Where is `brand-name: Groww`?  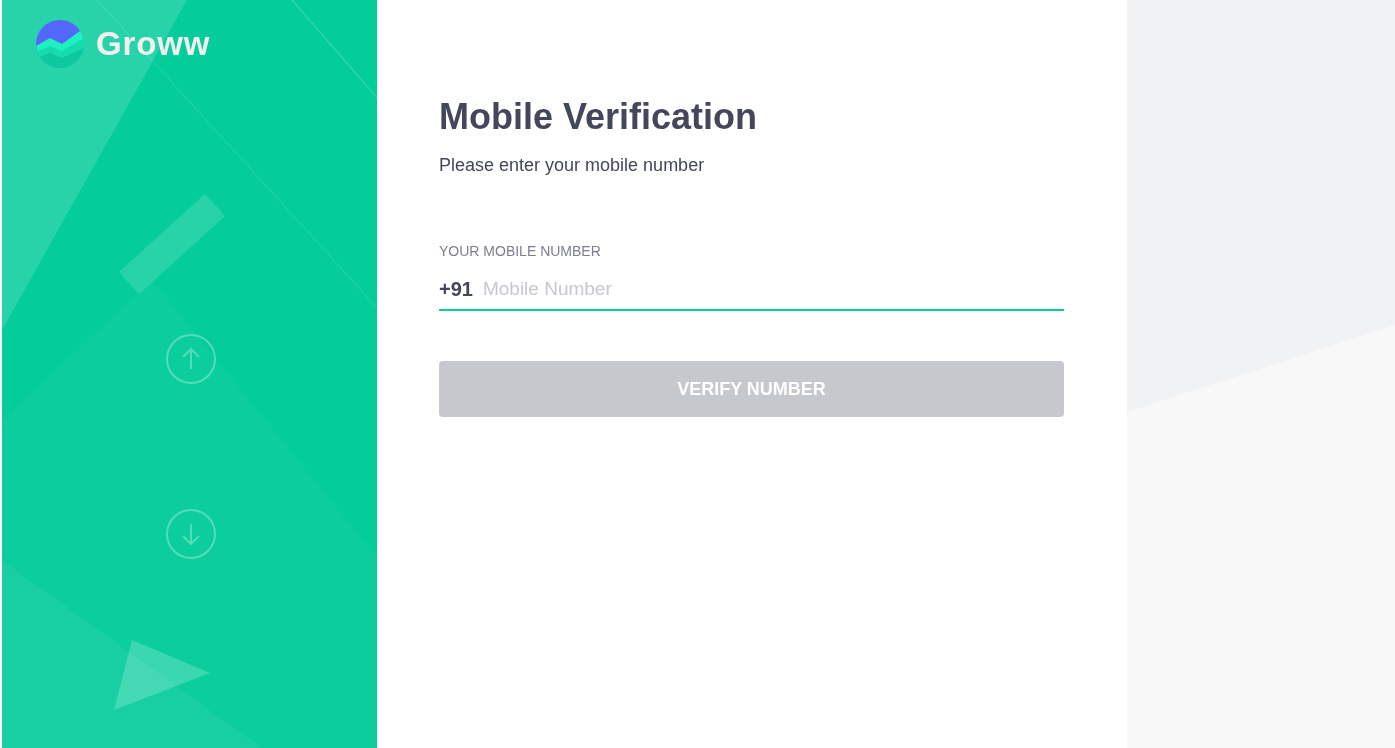 brand-name: Groww is located at coordinates (153, 44).